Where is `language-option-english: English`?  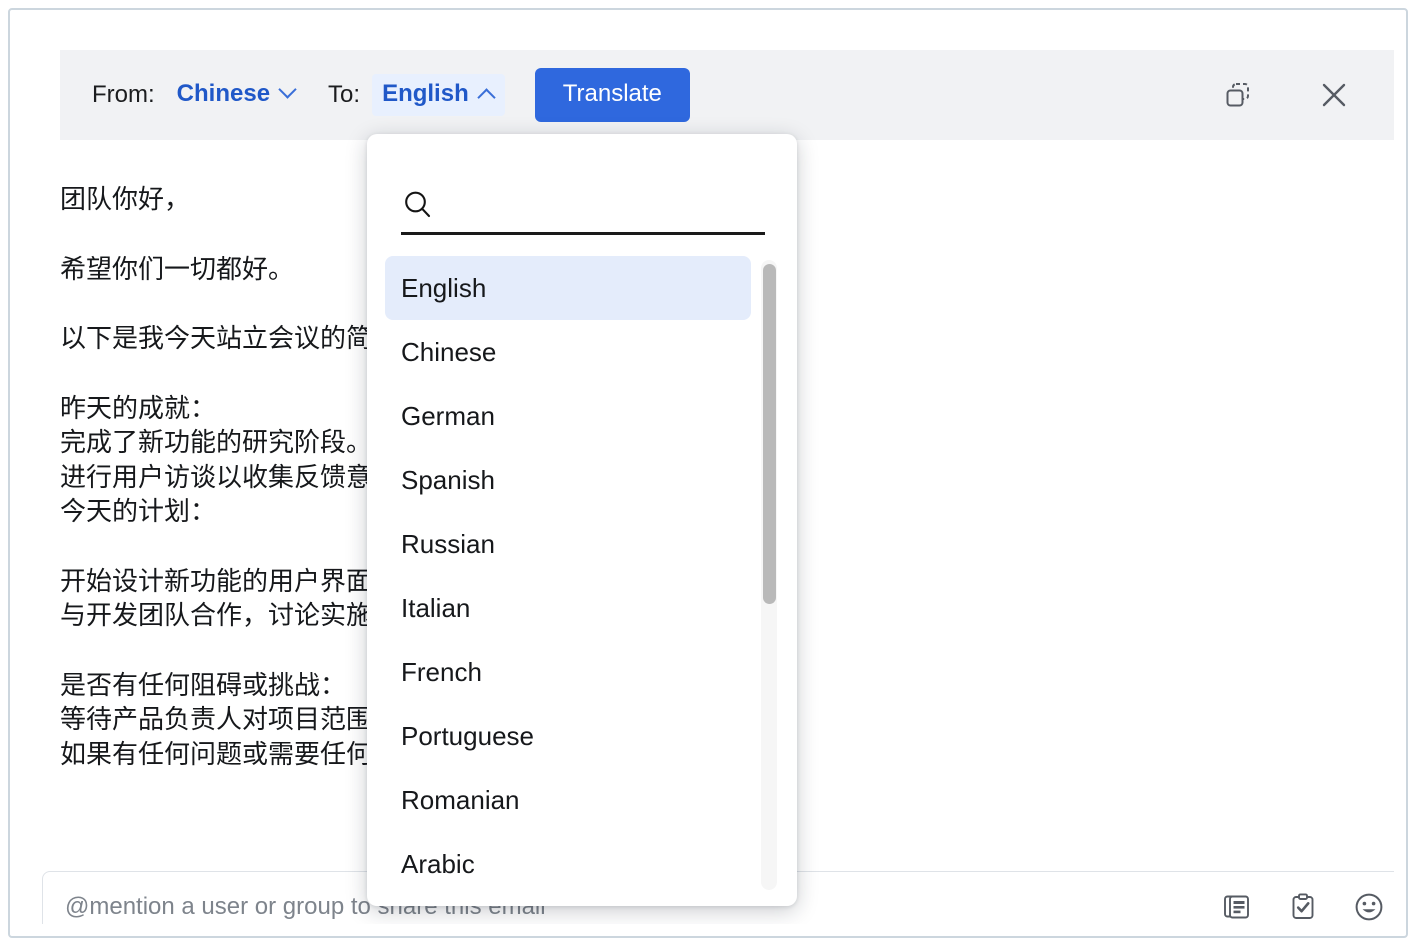
language-option-english: English is located at coordinates (568, 288).